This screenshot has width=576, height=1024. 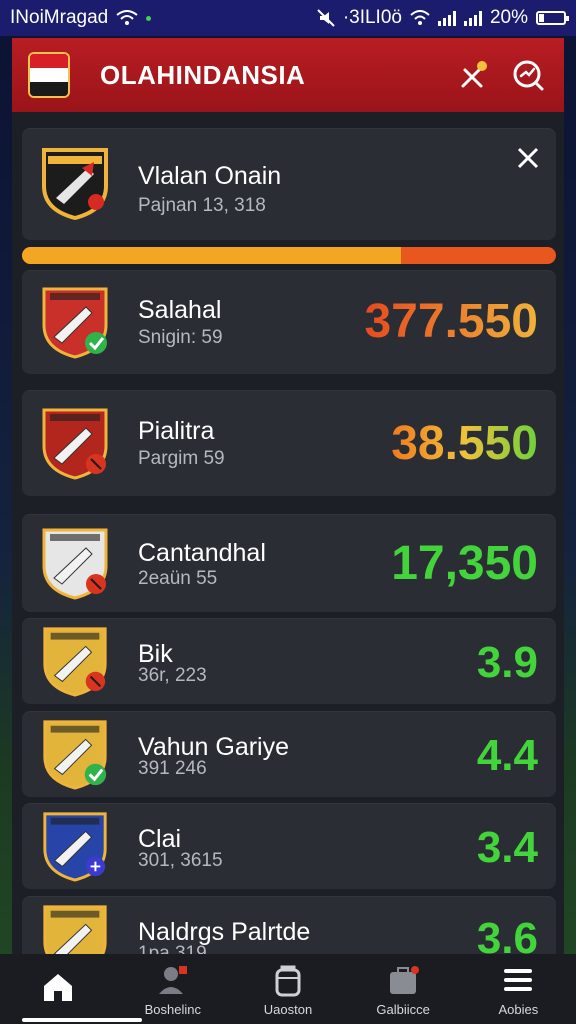 I want to click on signal-bars-icon, so click(x=446, y=18).